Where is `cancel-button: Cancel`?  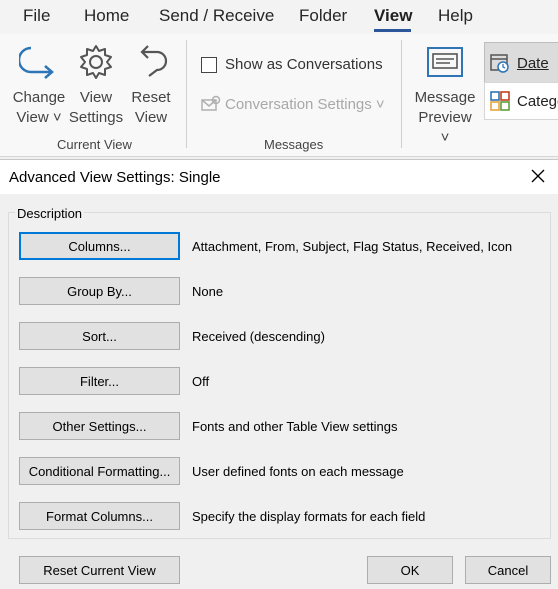
cancel-button: Cancel is located at coordinates (508, 570).